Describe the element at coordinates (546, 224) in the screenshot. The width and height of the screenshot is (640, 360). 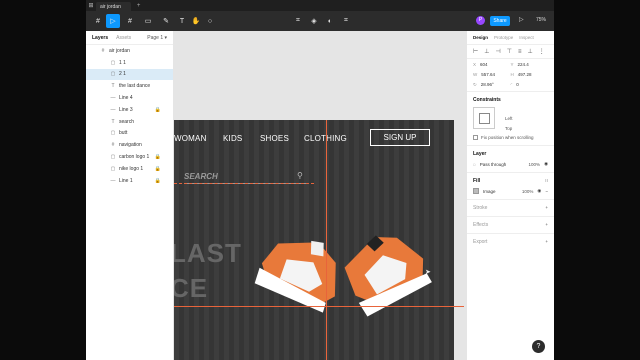
I see `add-effect-icon: +` at that location.